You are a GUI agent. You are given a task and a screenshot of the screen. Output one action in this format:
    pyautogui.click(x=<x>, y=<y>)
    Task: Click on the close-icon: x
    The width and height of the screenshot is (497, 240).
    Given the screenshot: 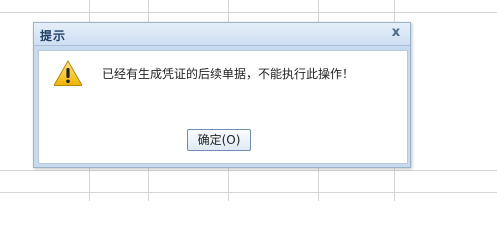 What is the action you would take?
    pyautogui.click(x=396, y=33)
    